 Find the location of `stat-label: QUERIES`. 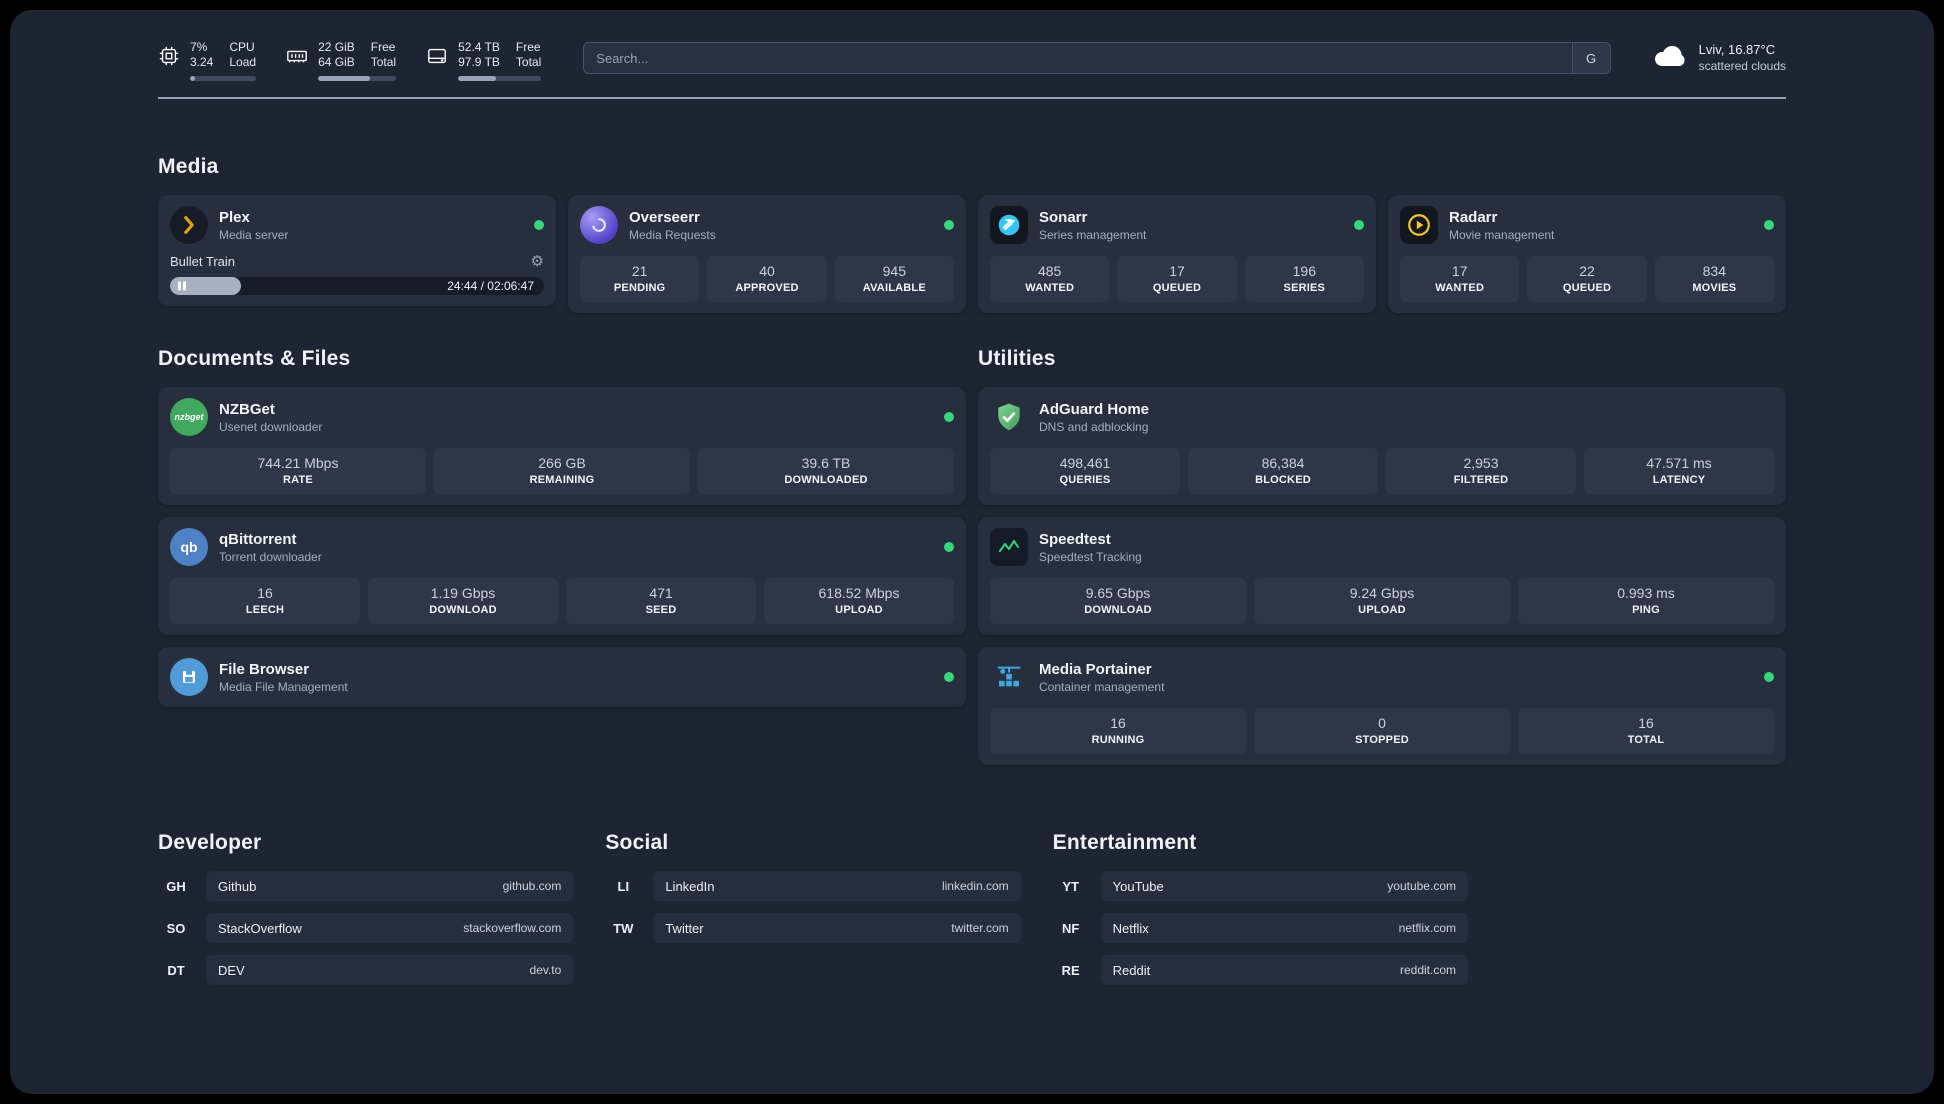

stat-label: QUERIES is located at coordinates (1085, 480).